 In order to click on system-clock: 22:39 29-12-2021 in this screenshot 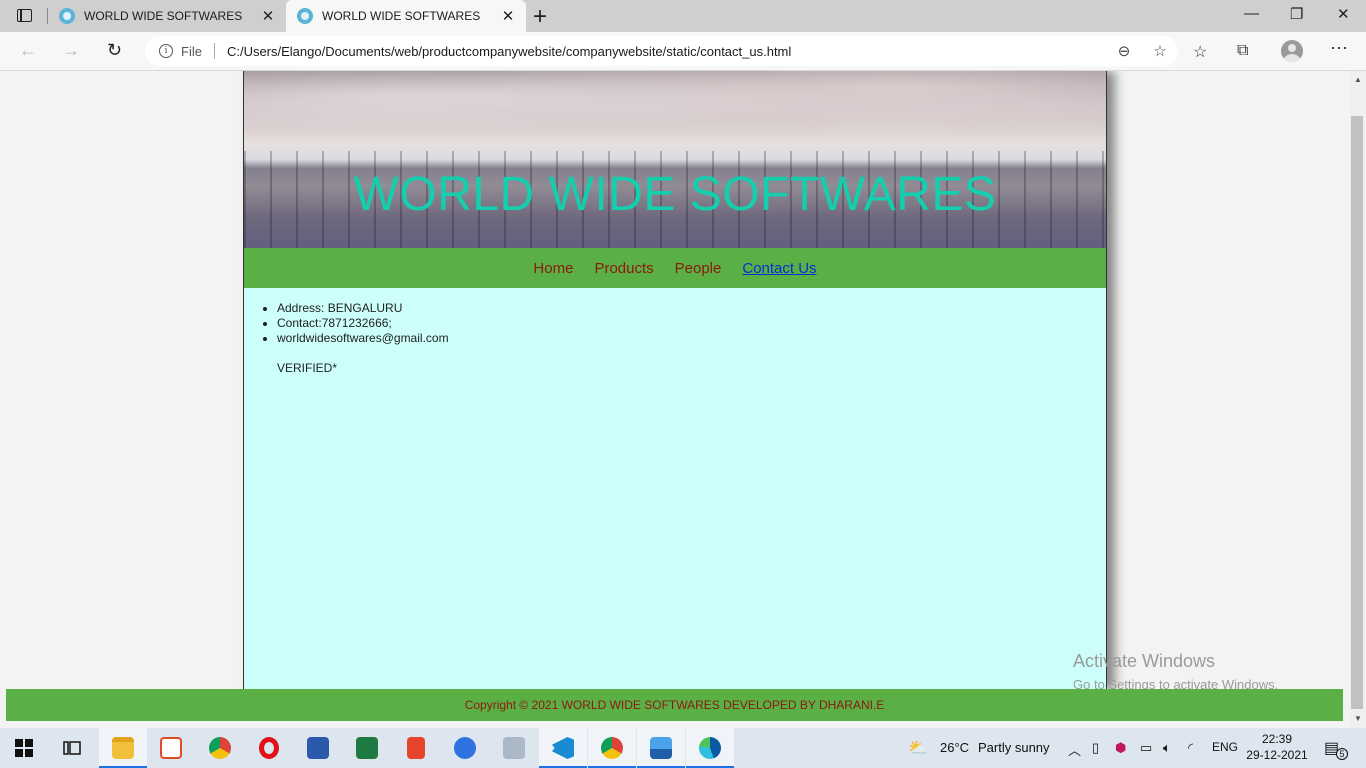, I will do `click(1277, 747)`.